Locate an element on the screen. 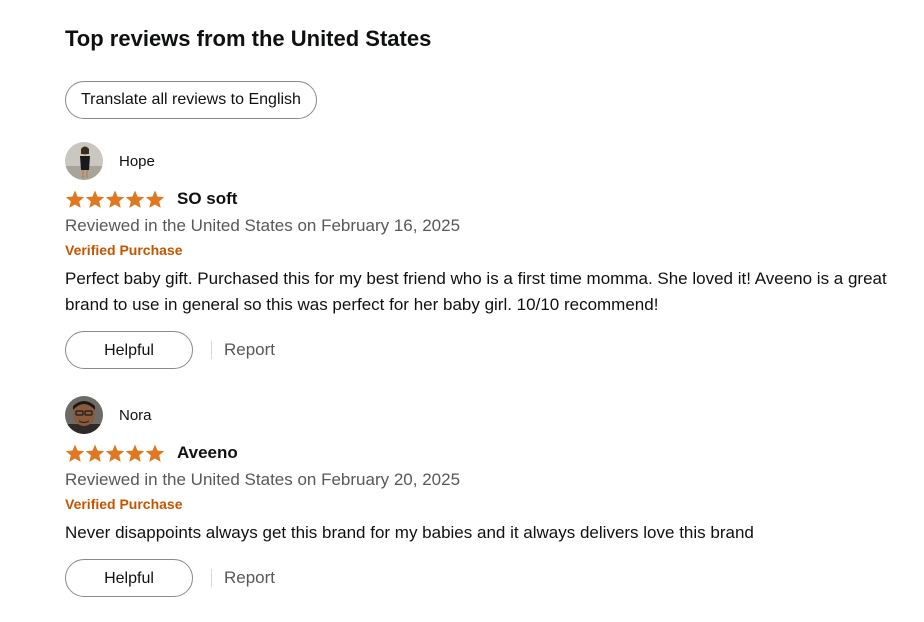 The image size is (924, 622). reviewer-profile: Nora is located at coordinates (485, 415).